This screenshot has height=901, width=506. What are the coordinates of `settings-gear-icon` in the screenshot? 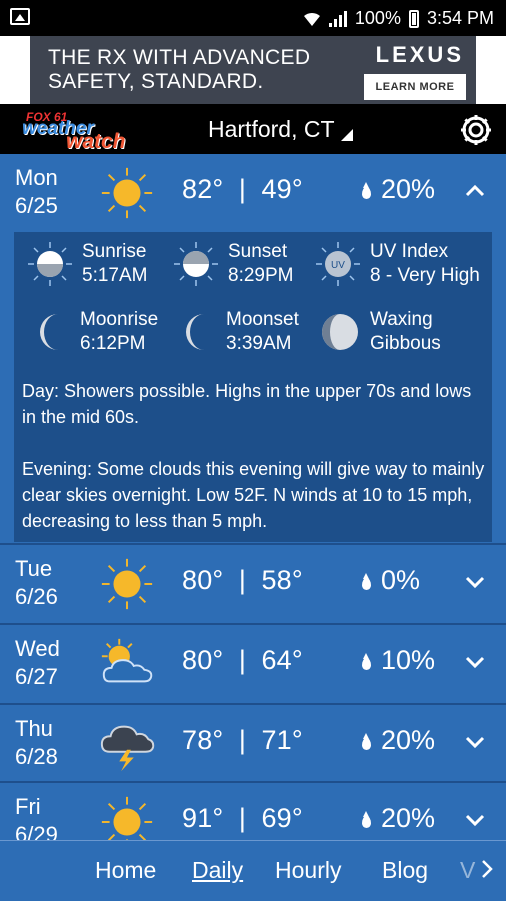 It's located at (476, 130).